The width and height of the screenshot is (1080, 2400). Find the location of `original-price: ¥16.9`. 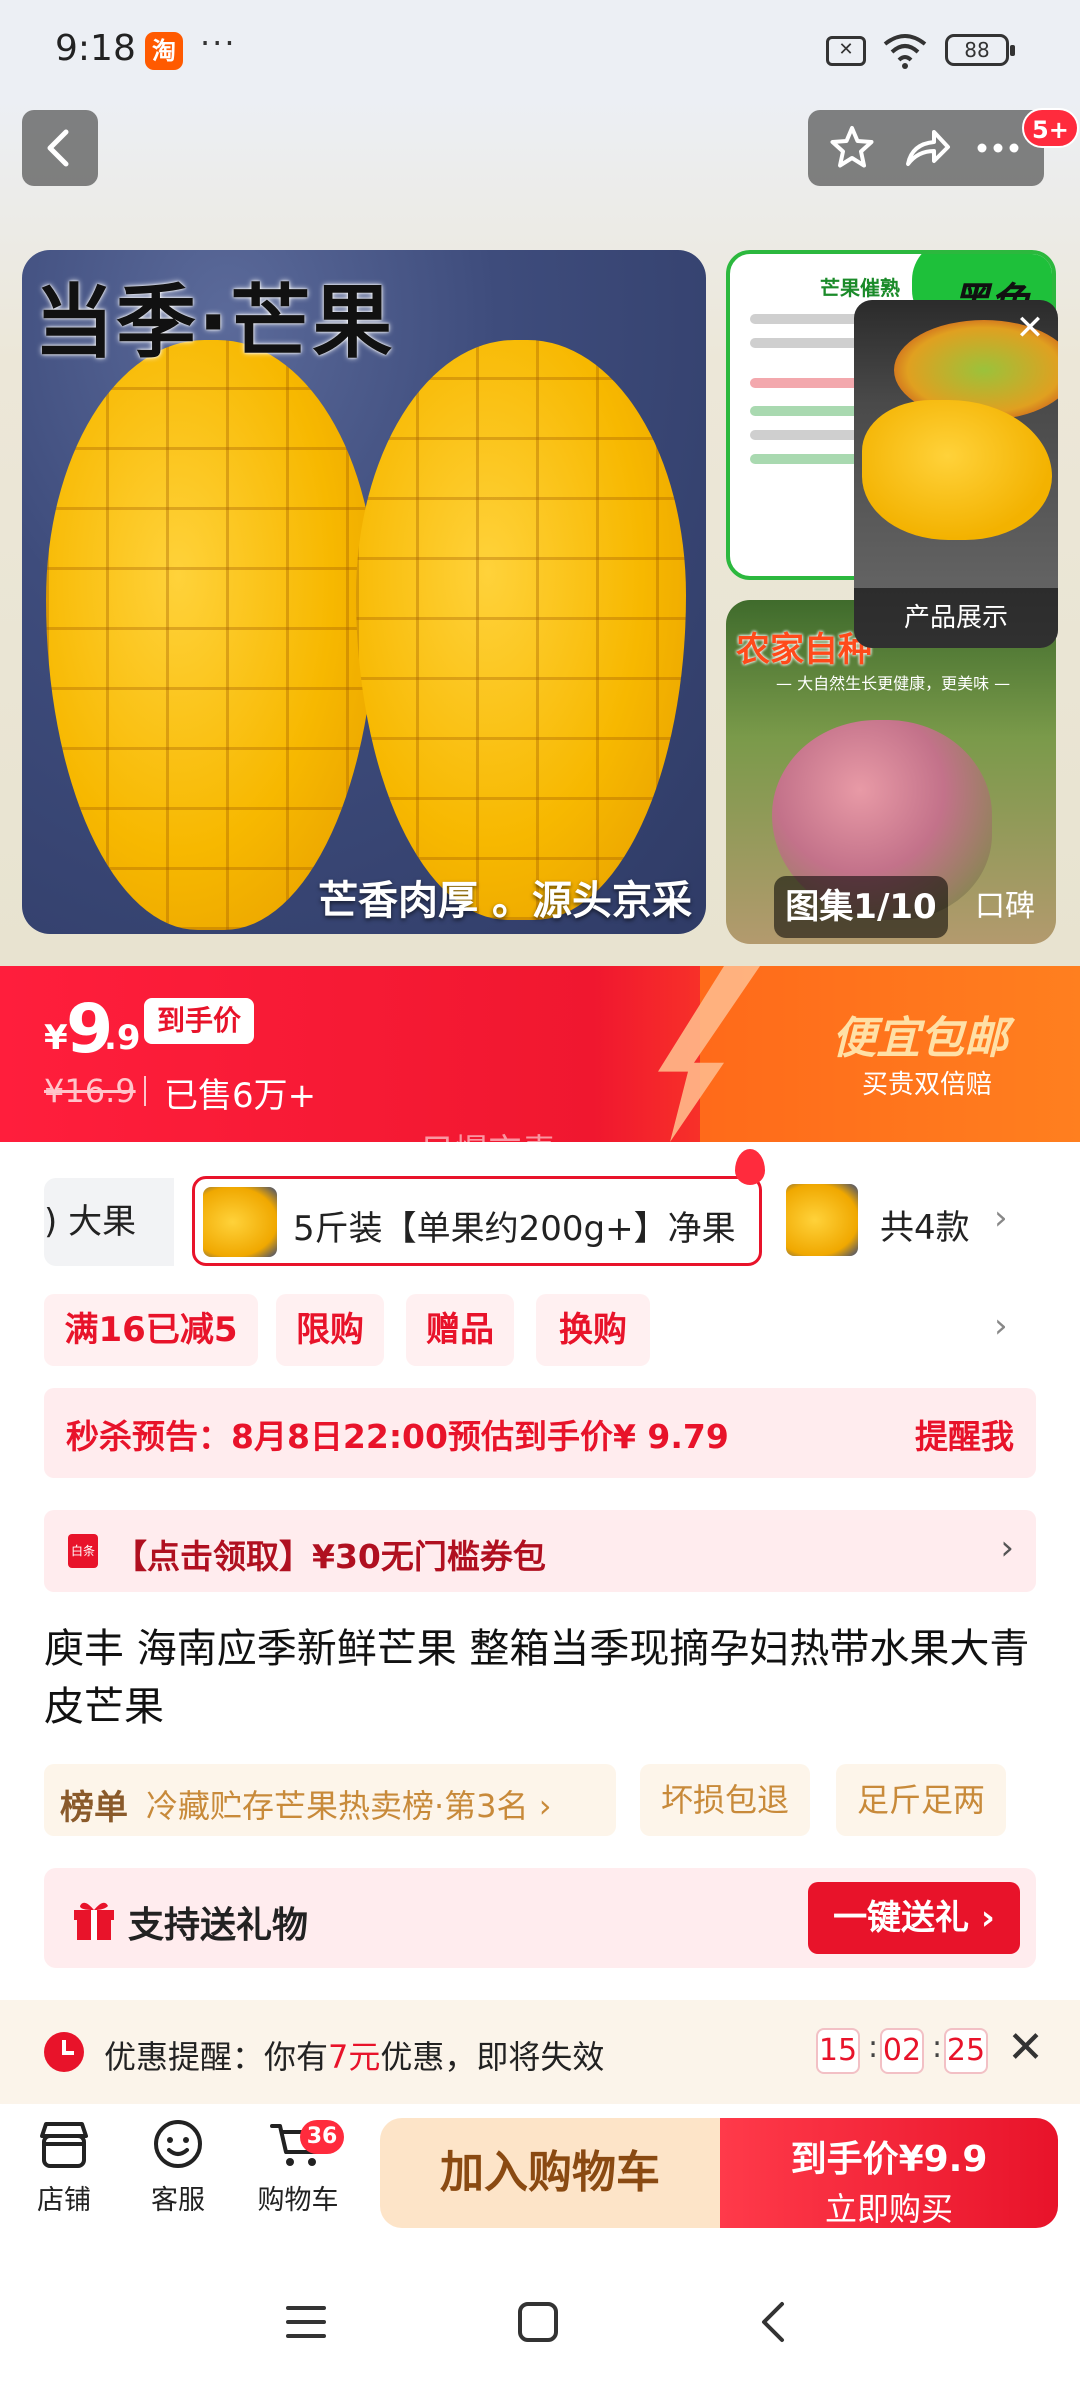

original-price: ¥16.9 is located at coordinates (90, 1091).